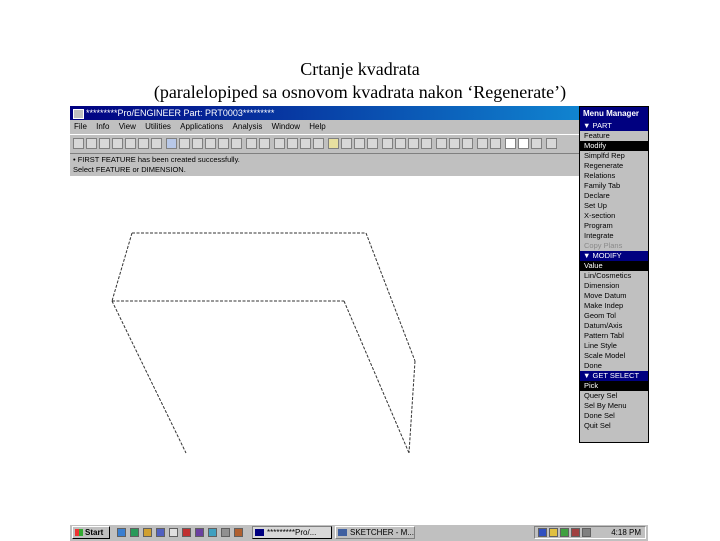 The width and height of the screenshot is (720, 541). What do you see at coordinates (614, 226) in the screenshot?
I see `menu-item-program: Program` at bounding box center [614, 226].